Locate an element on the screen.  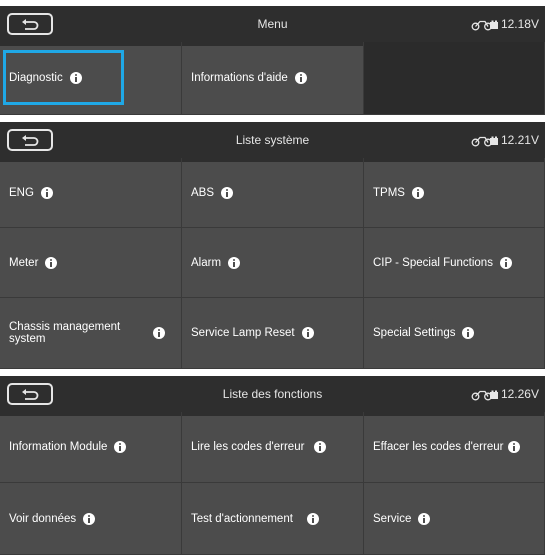
system-item-service-lamp: Service Lamp Reset is located at coordinates (273, 333).